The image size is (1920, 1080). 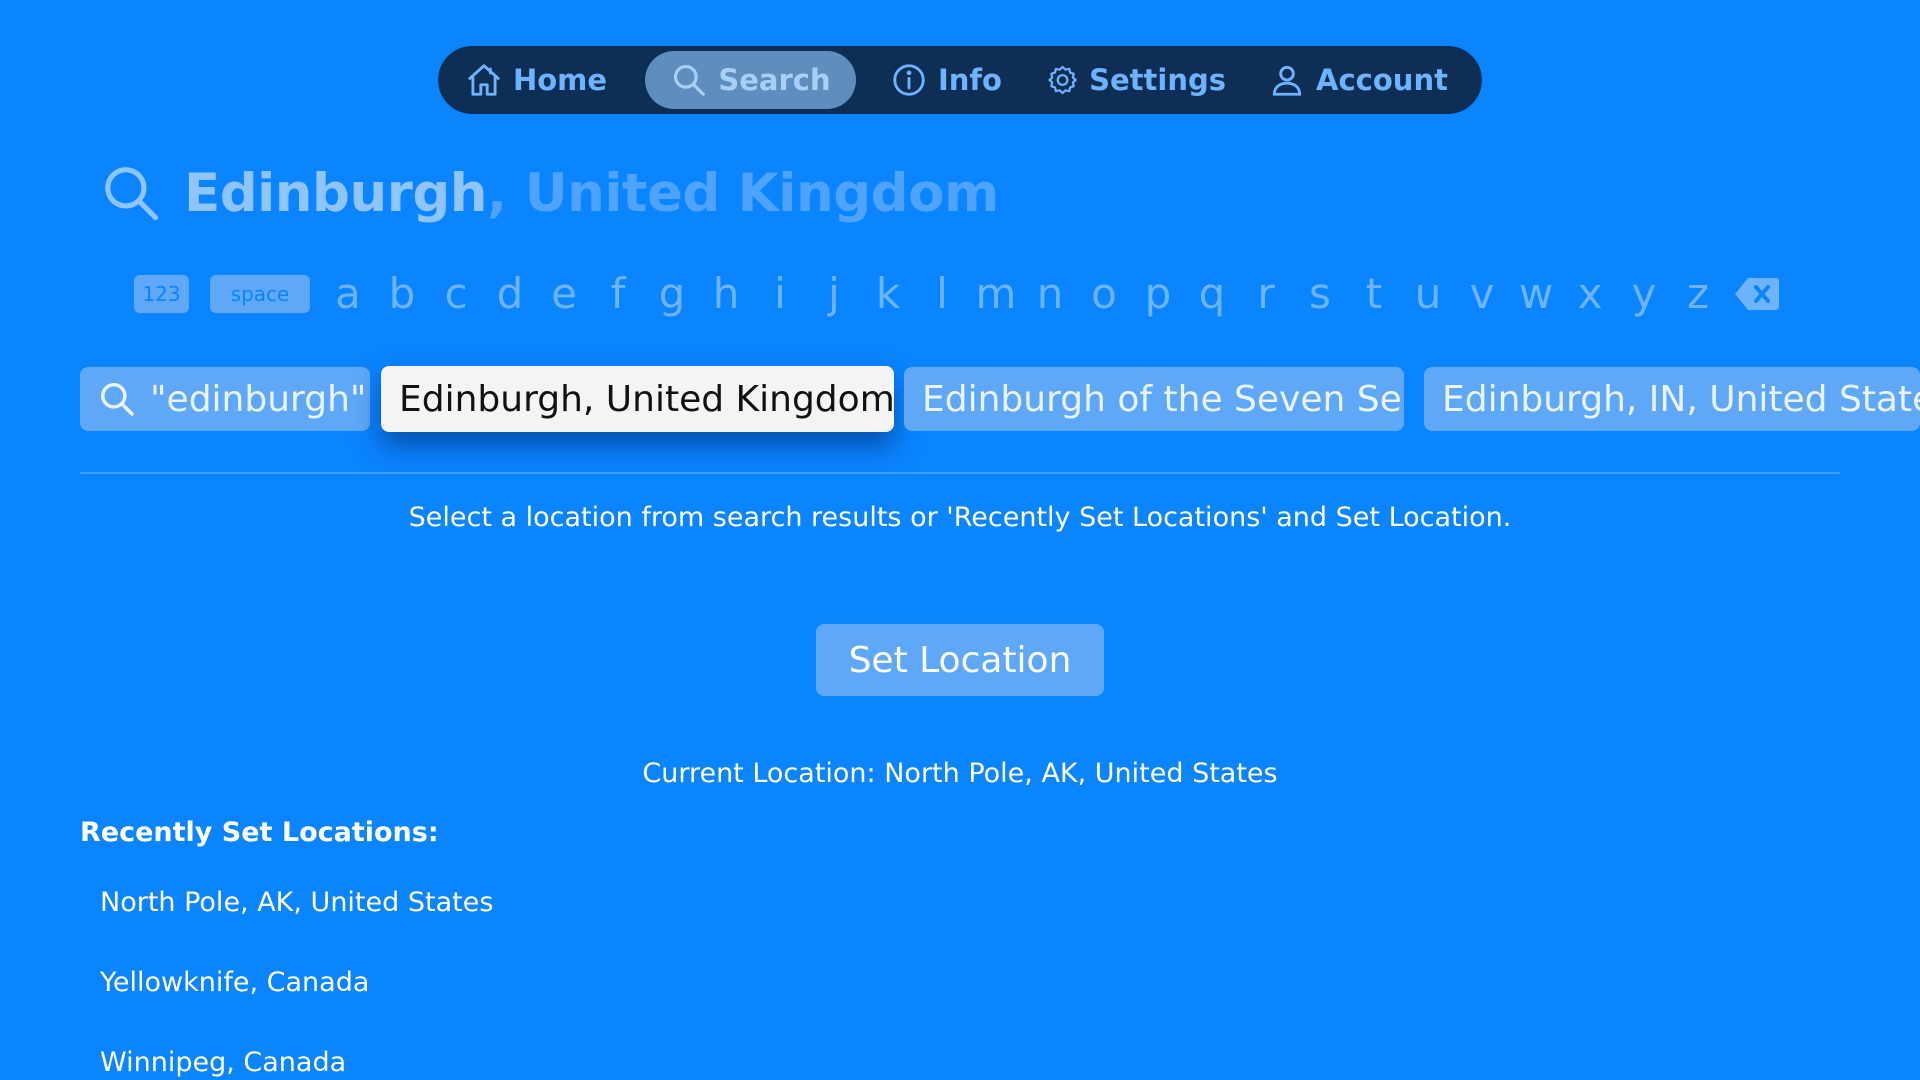 I want to click on recent-location-item: Winnipeg, Canada, so click(x=296, y=1061).